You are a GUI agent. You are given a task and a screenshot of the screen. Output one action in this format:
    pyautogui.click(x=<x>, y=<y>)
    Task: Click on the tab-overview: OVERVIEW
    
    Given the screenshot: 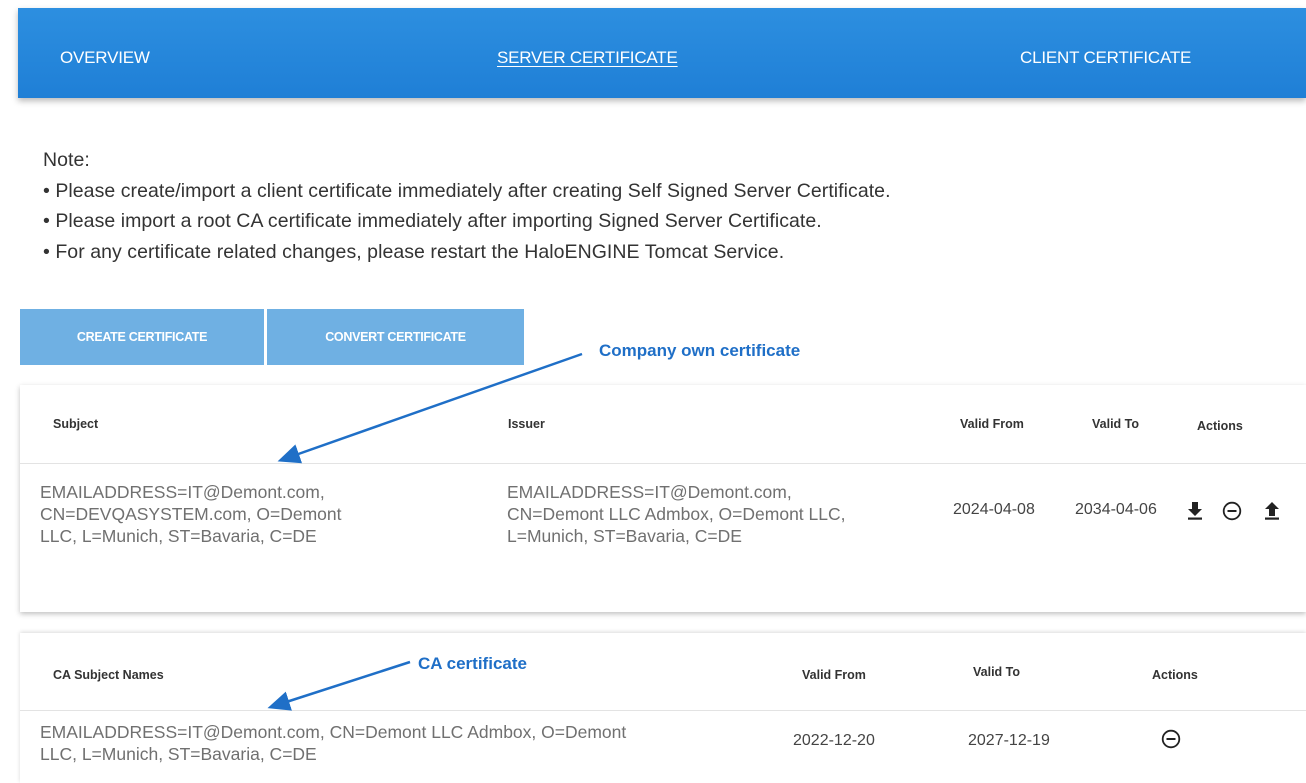 What is the action you would take?
    pyautogui.click(x=105, y=58)
    